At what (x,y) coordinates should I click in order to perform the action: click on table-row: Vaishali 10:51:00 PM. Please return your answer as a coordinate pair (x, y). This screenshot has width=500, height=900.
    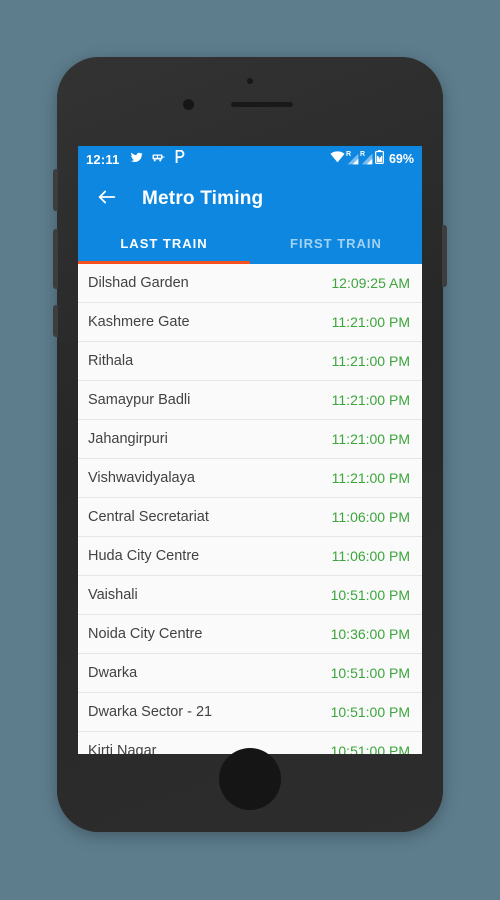
    Looking at the image, I should click on (250, 595).